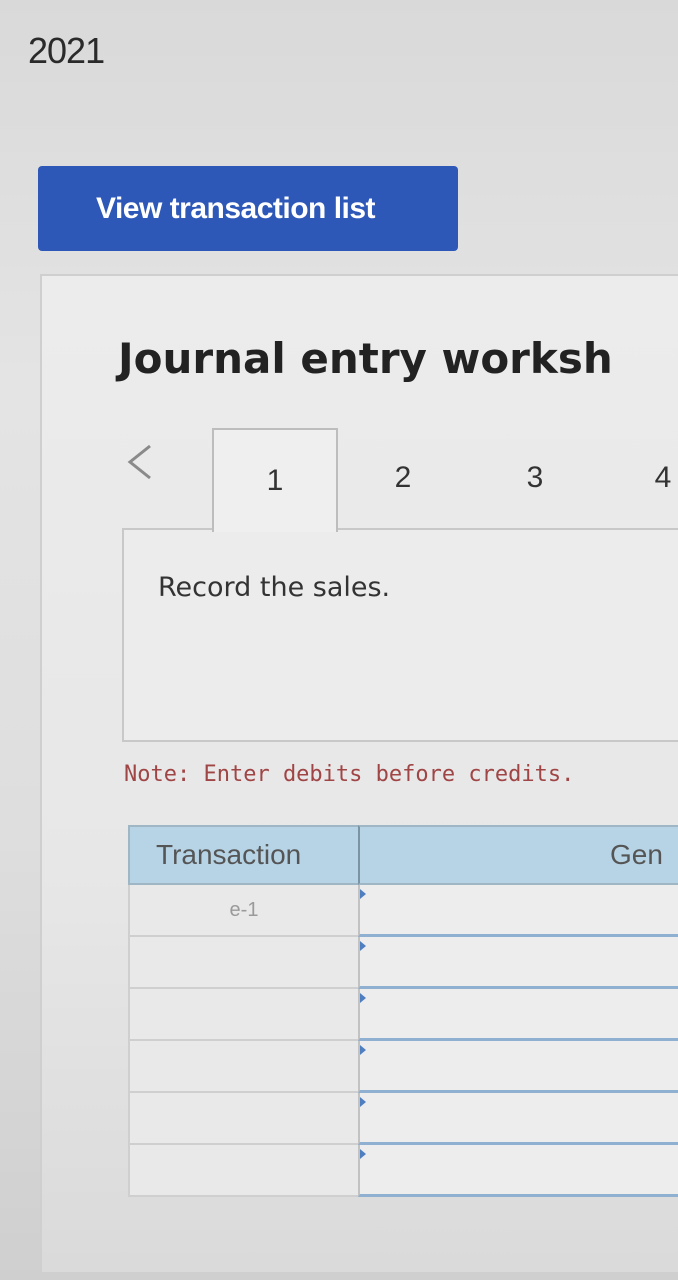  I want to click on column-header-transaction: Transaction, so click(244, 855).